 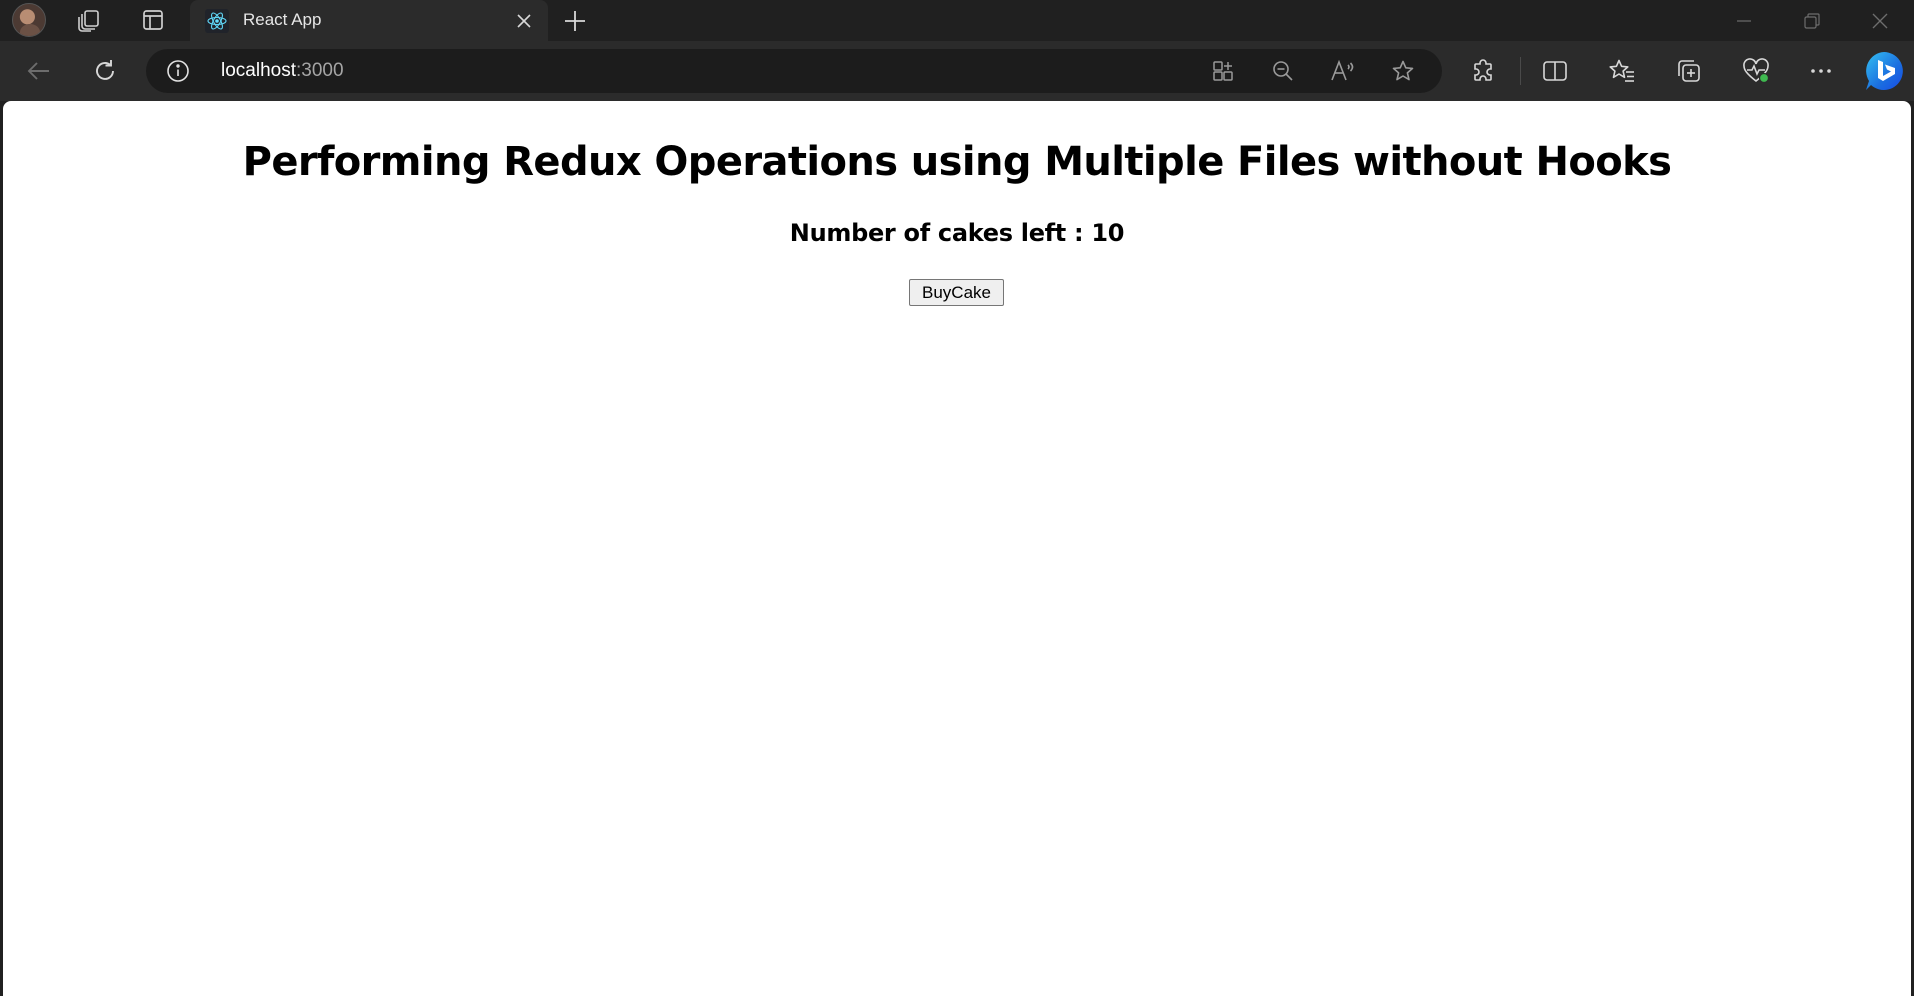 I want to click on back-arrow-icon, so click(x=38, y=71).